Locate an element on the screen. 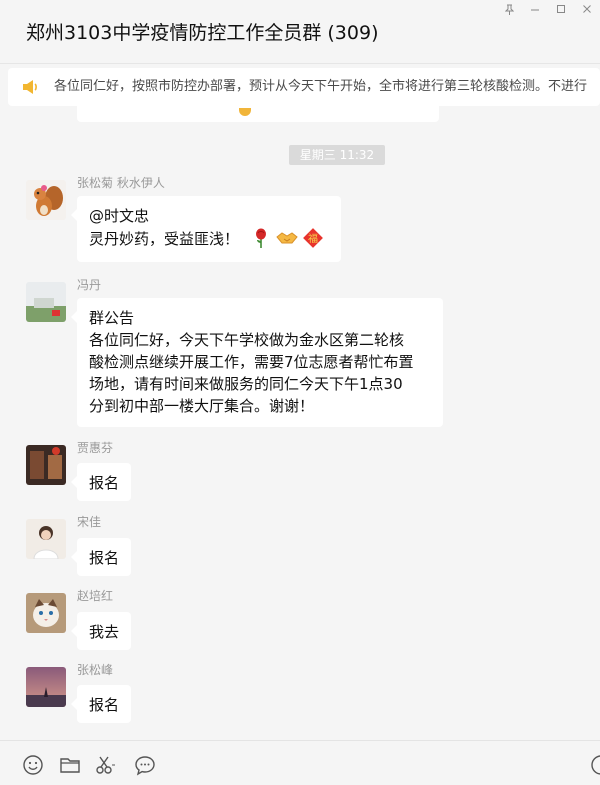 Image resolution: width=600 pixels, height=785 pixels. fu-icon: 福 is located at coordinates (312, 238).